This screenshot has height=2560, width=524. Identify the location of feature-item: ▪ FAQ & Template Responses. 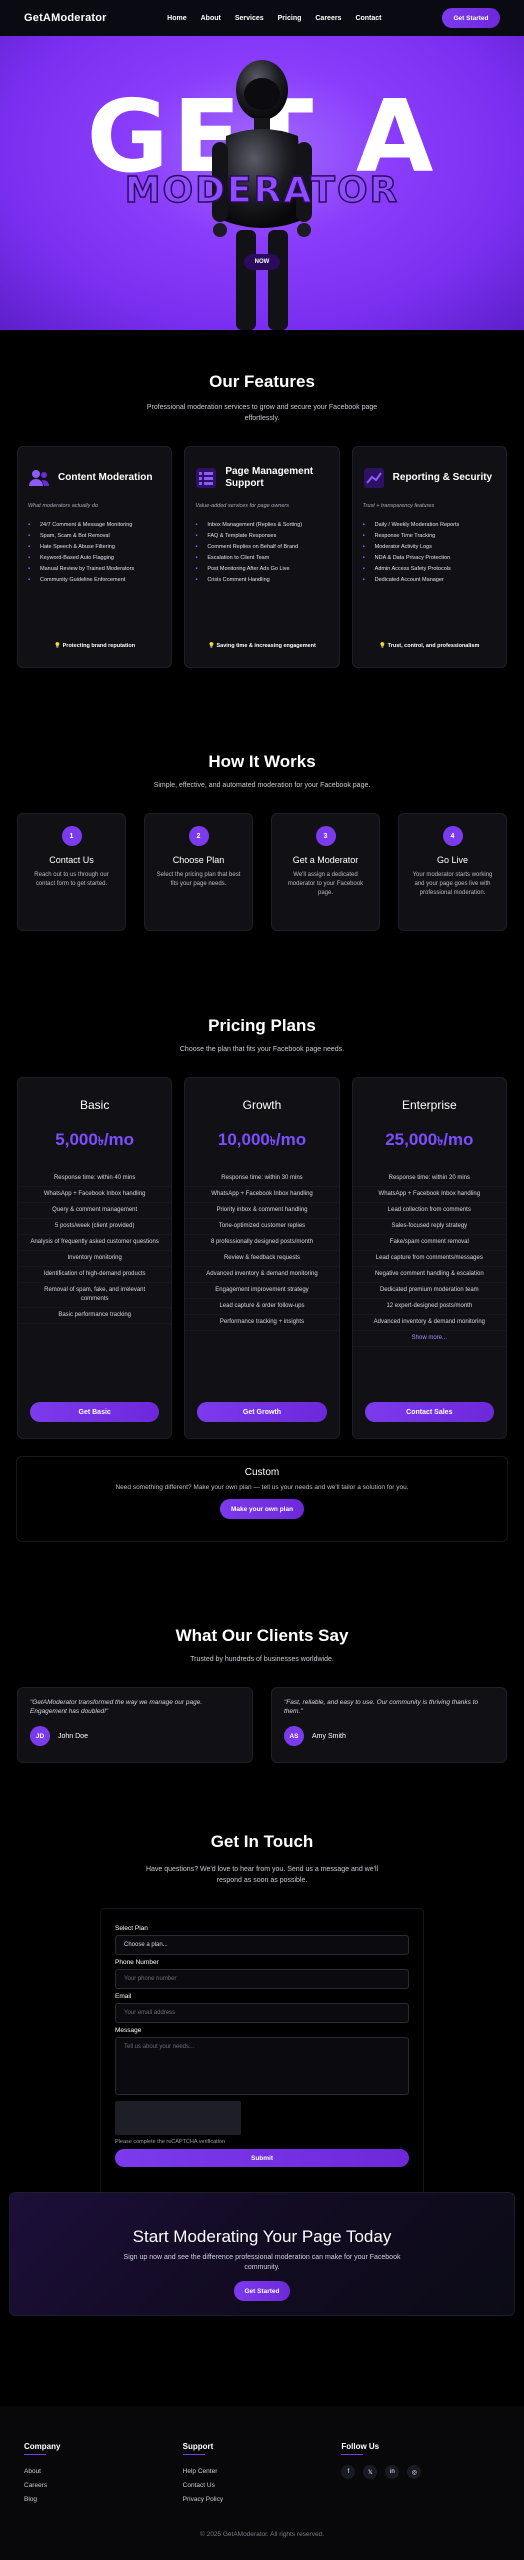
(236, 535).